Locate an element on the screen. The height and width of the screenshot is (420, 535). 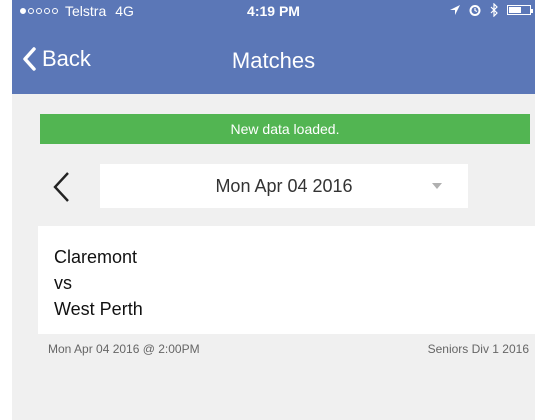
selected-date: Mon Apr 04 2016 is located at coordinates (284, 185).